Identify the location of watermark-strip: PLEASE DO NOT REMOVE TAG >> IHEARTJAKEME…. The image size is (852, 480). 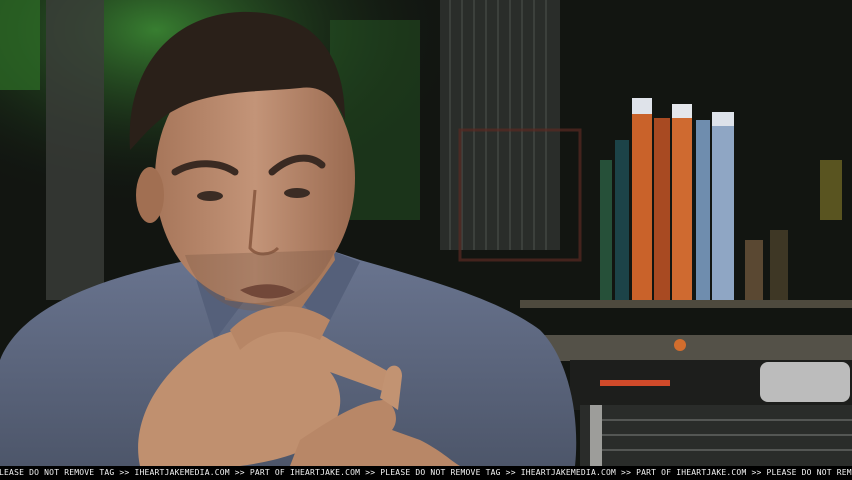
(426, 473).